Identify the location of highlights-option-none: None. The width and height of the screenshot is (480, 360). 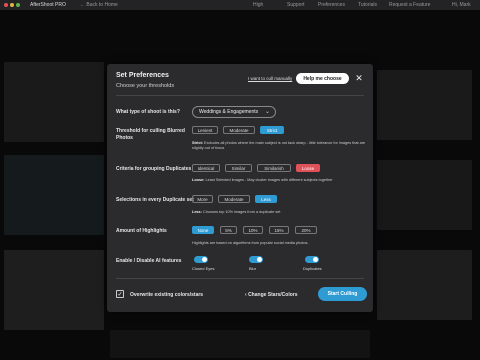
(203, 230).